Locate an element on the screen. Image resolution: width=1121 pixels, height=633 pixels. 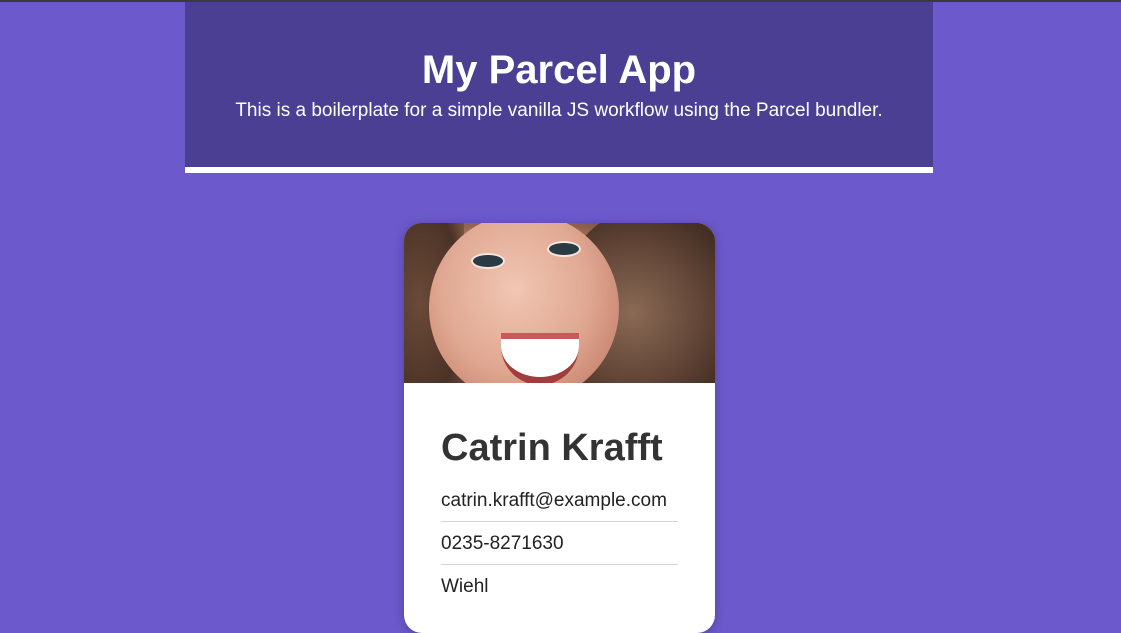
profile-photo is located at coordinates (559, 303).